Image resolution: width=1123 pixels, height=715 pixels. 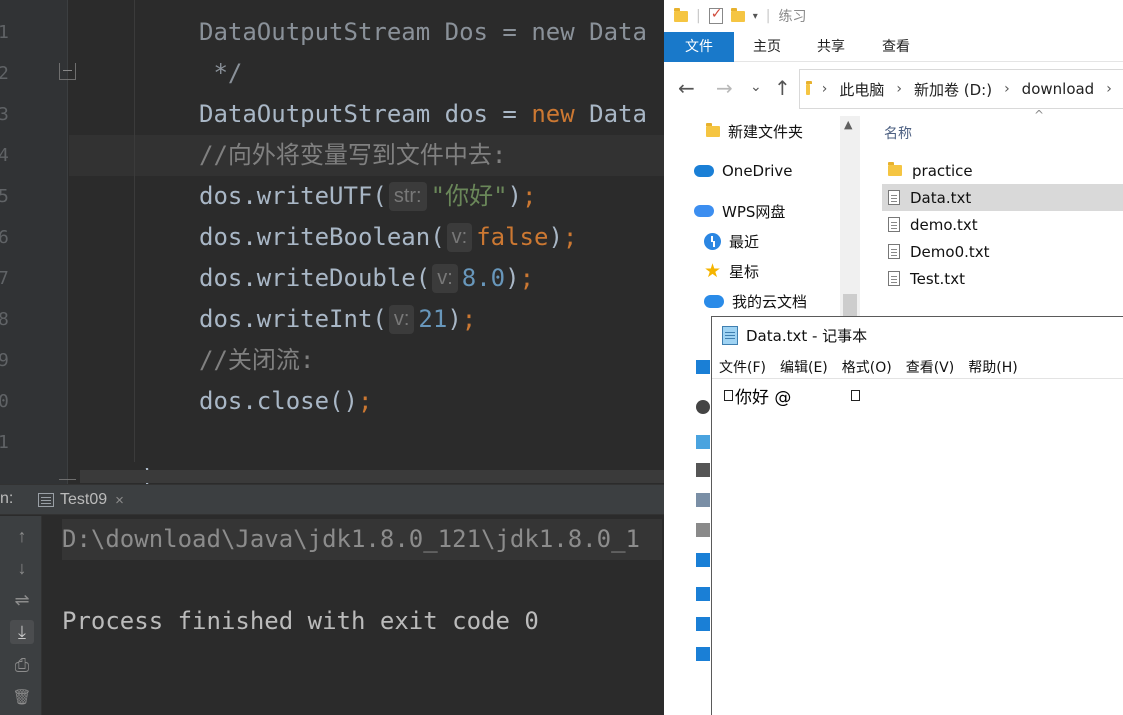 What do you see at coordinates (407, 196) in the screenshot?
I see `parameter-hint: str:` at bounding box center [407, 196].